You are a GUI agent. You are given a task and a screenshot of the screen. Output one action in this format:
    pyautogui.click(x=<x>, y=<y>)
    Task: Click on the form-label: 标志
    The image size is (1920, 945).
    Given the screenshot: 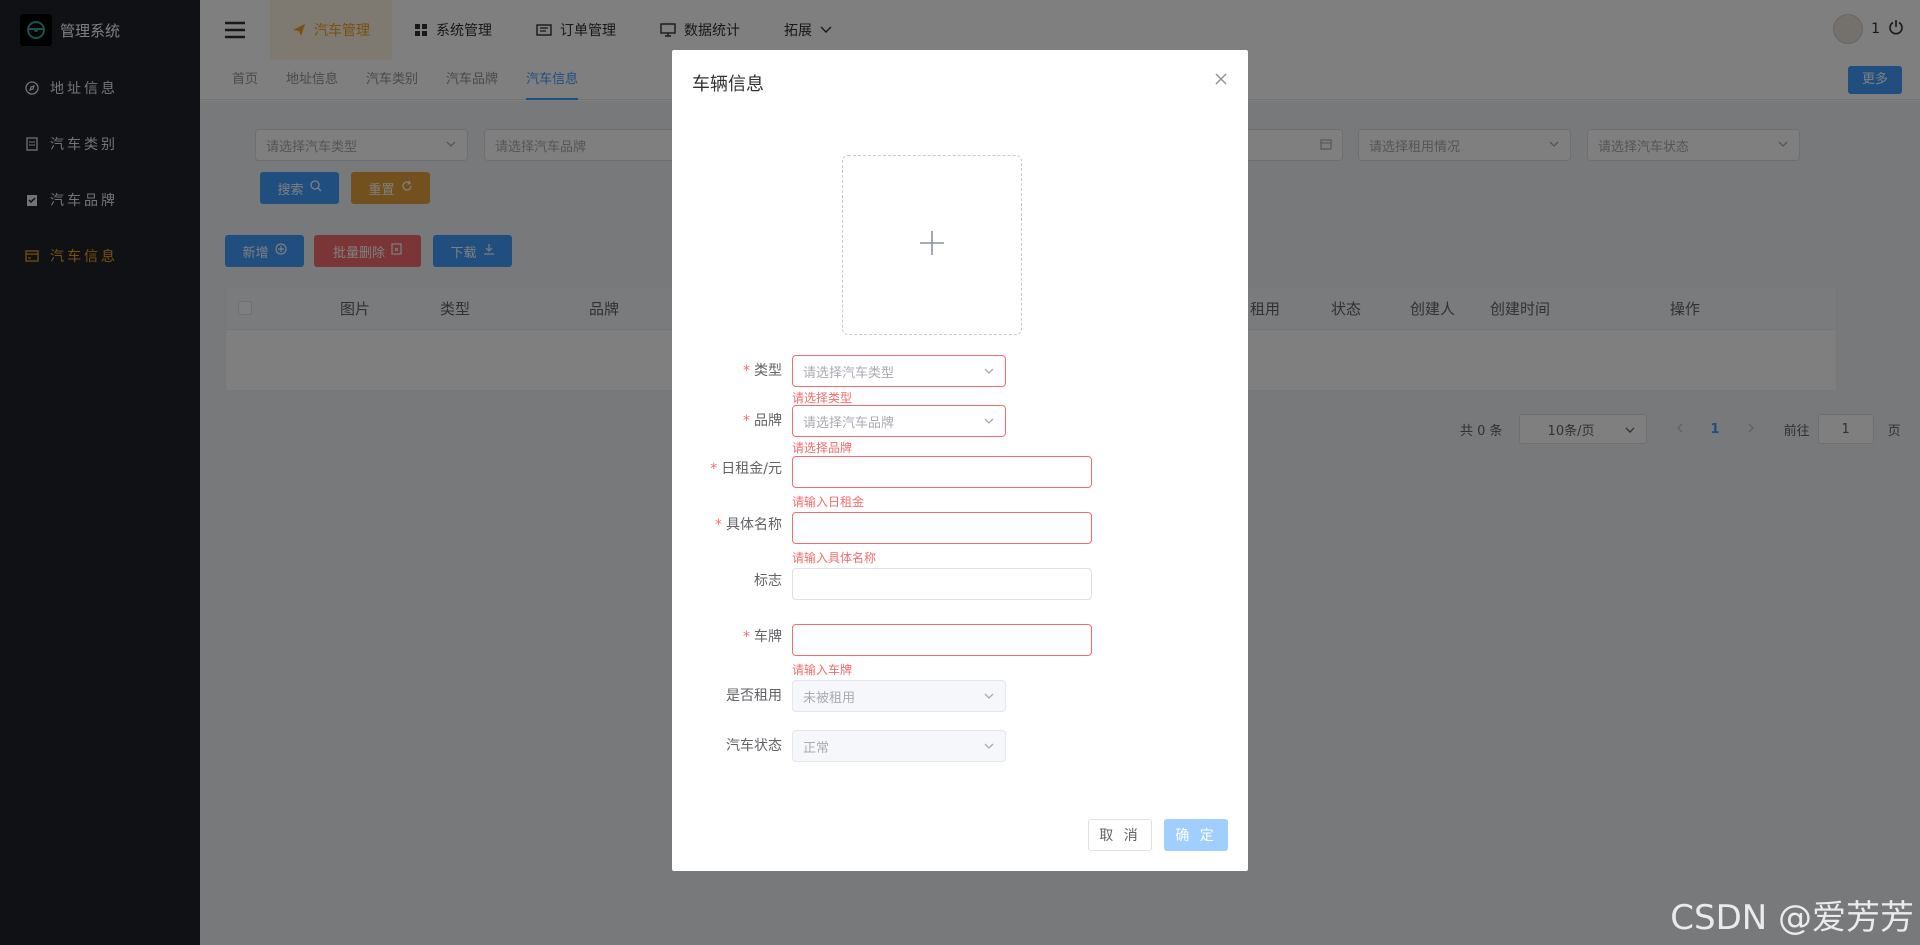 What is the action you would take?
    pyautogui.click(x=727, y=581)
    